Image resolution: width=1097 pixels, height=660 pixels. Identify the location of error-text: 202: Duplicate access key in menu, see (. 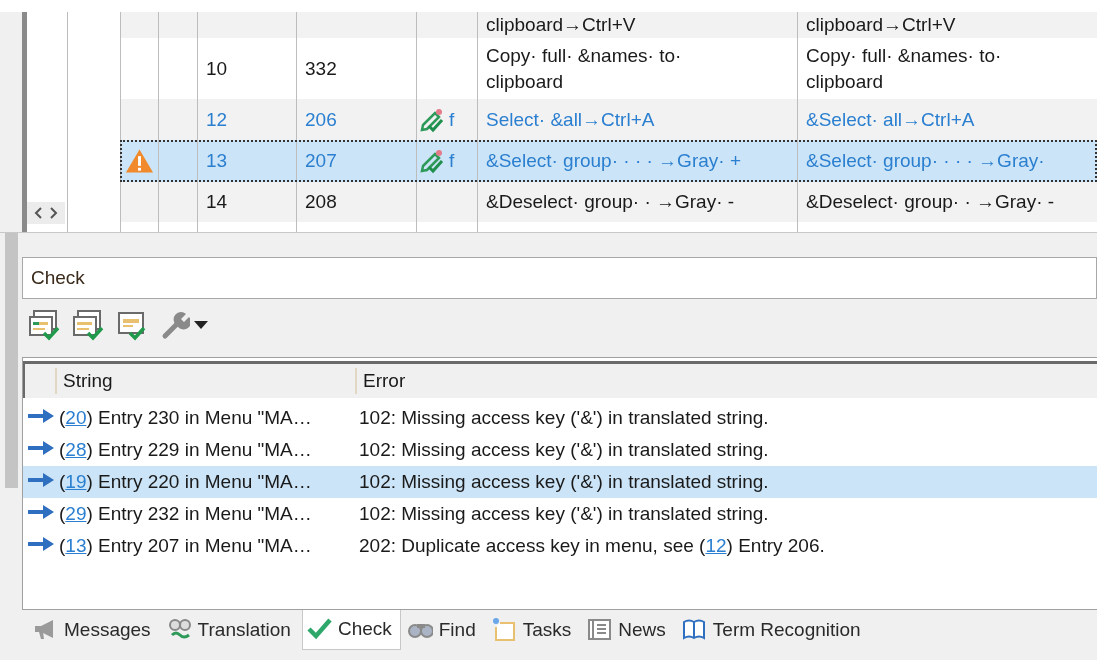
(532, 545).